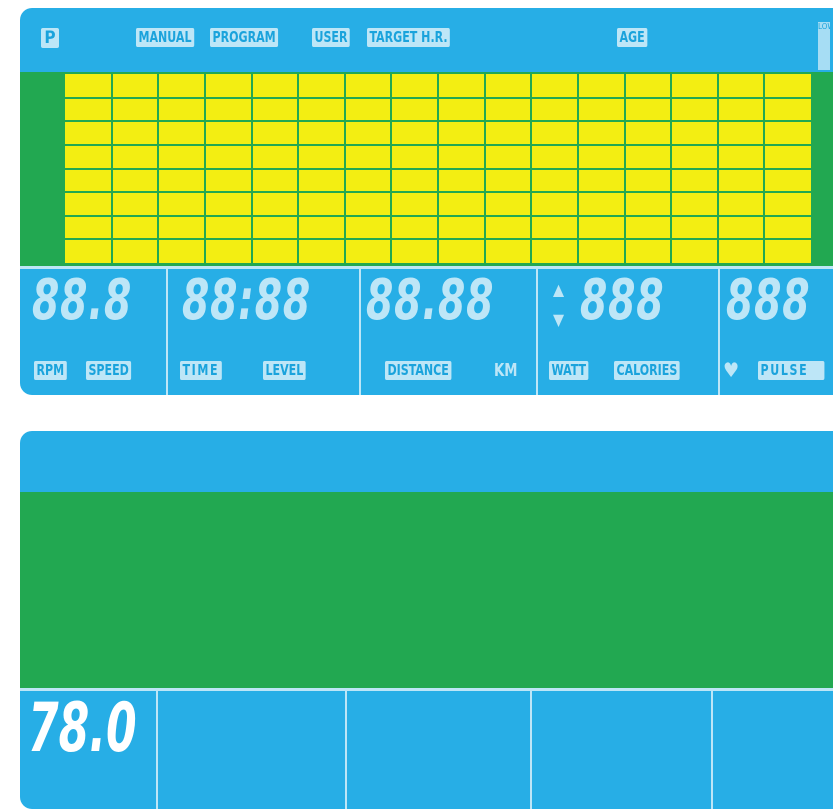 Image resolution: width=833 pixels, height=809 pixels. I want to click on arrow-down-icon: ▼, so click(559, 319).